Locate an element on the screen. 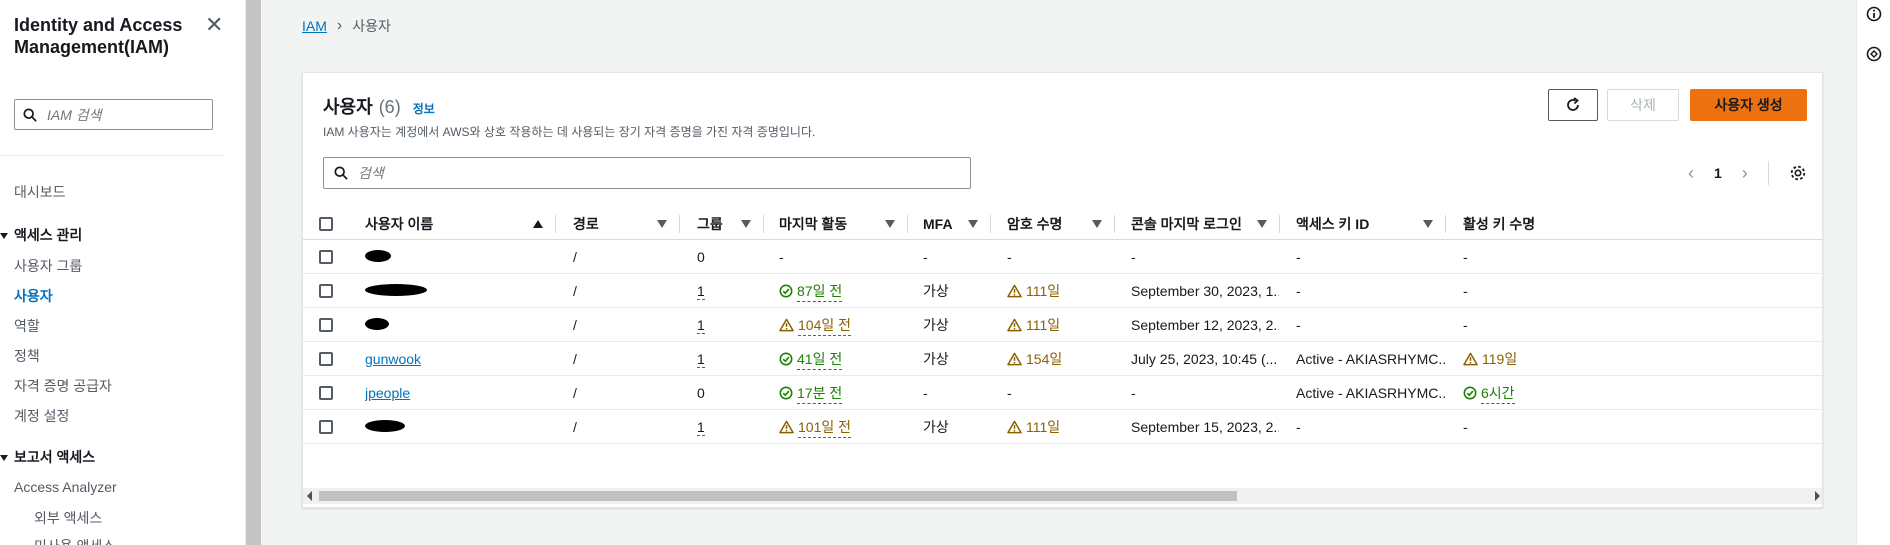 The image size is (1890, 545). cell-user-name is located at coordinates (460, 257).